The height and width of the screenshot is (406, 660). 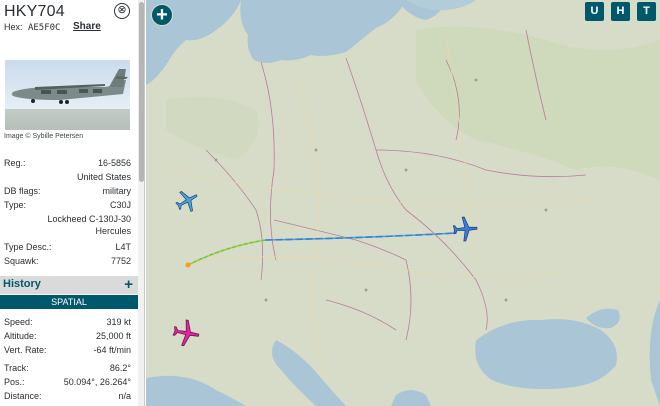 What do you see at coordinates (122, 11) in the screenshot?
I see `close-icon: ⊗` at bounding box center [122, 11].